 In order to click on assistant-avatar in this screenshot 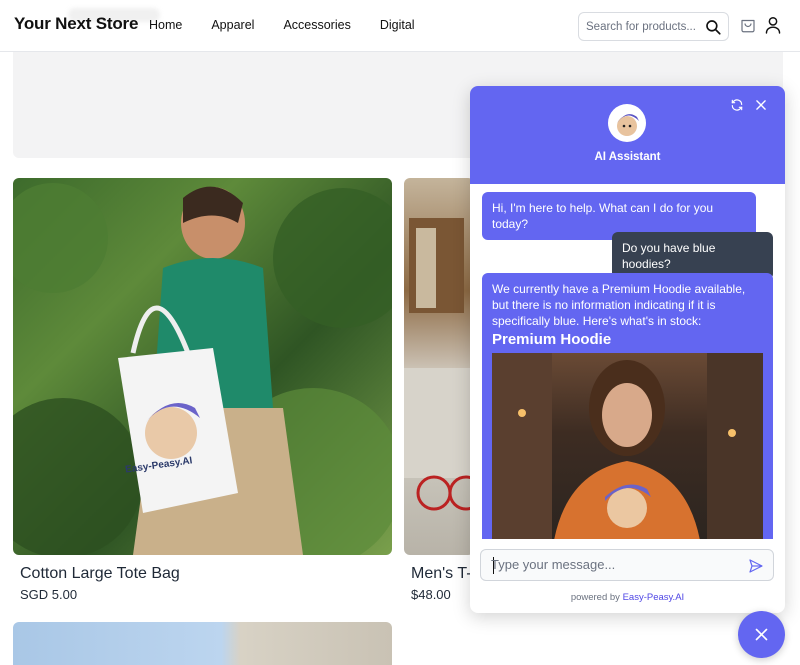, I will do `click(627, 123)`.